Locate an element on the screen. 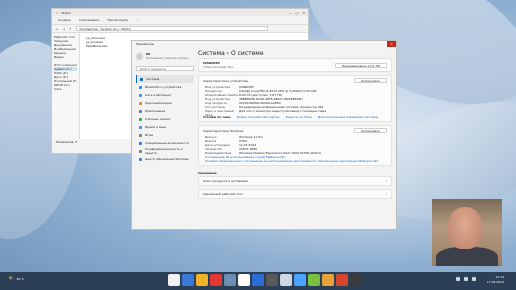 Image resolution: width=516 pixels, height=290 pixels. sidebar-item-0: Система is located at coordinates (165, 79).